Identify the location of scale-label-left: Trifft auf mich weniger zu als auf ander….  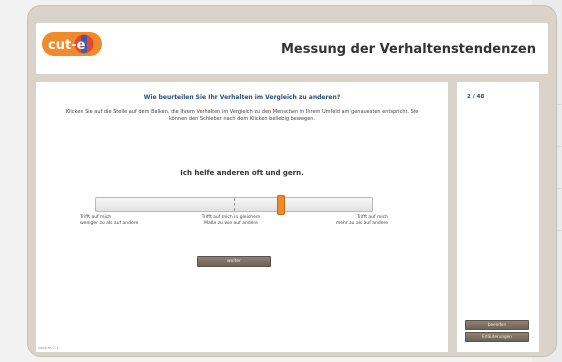
(109, 221).